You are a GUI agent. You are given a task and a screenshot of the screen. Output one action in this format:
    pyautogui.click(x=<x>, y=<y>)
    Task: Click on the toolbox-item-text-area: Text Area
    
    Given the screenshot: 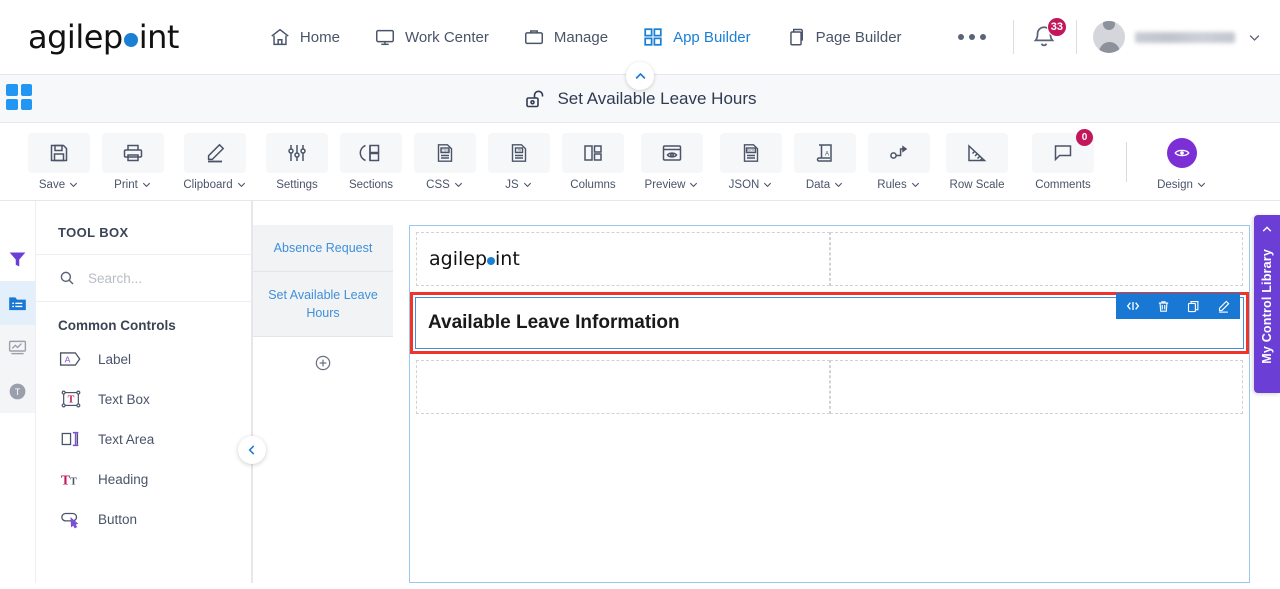 What is the action you would take?
    pyautogui.click(x=143, y=439)
    